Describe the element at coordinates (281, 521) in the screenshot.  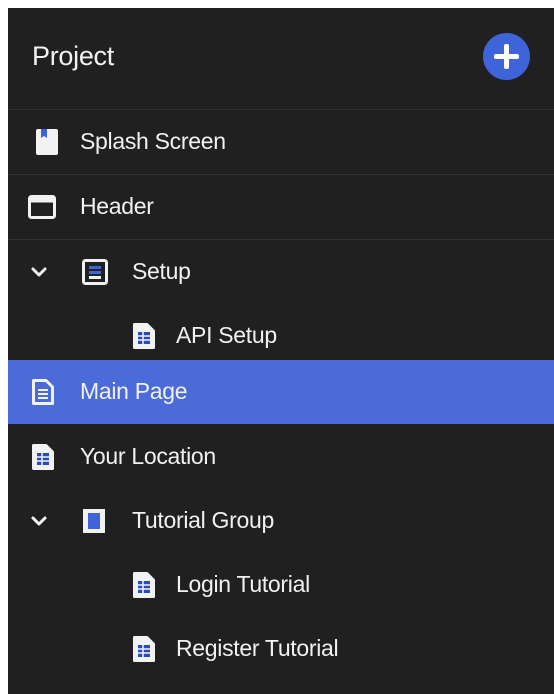
I see `tree-item-tutorial-group: Tutorial Group` at that location.